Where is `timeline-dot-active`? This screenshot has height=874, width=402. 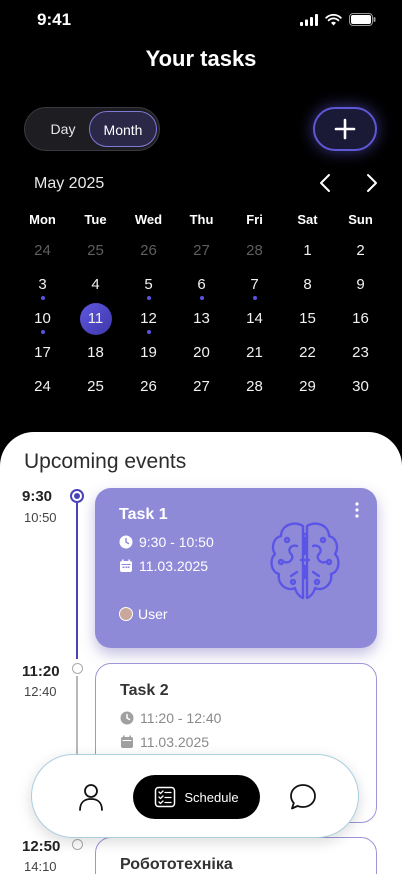
timeline-dot-active is located at coordinates (77, 496).